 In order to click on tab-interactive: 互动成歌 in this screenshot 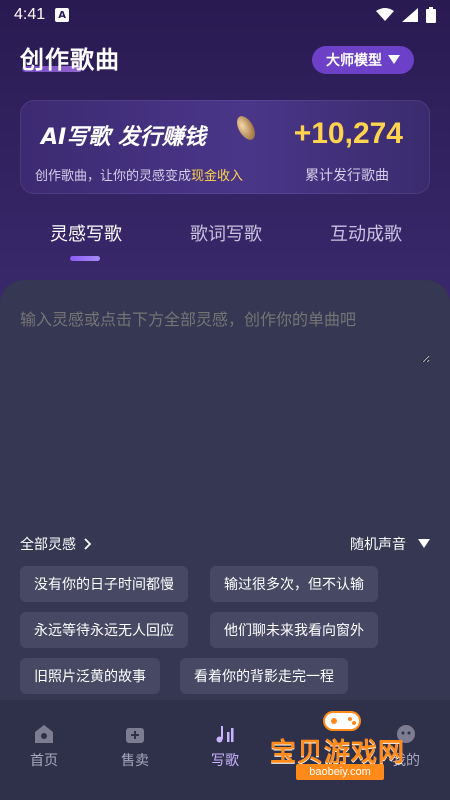, I will do `click(366, 233)`.